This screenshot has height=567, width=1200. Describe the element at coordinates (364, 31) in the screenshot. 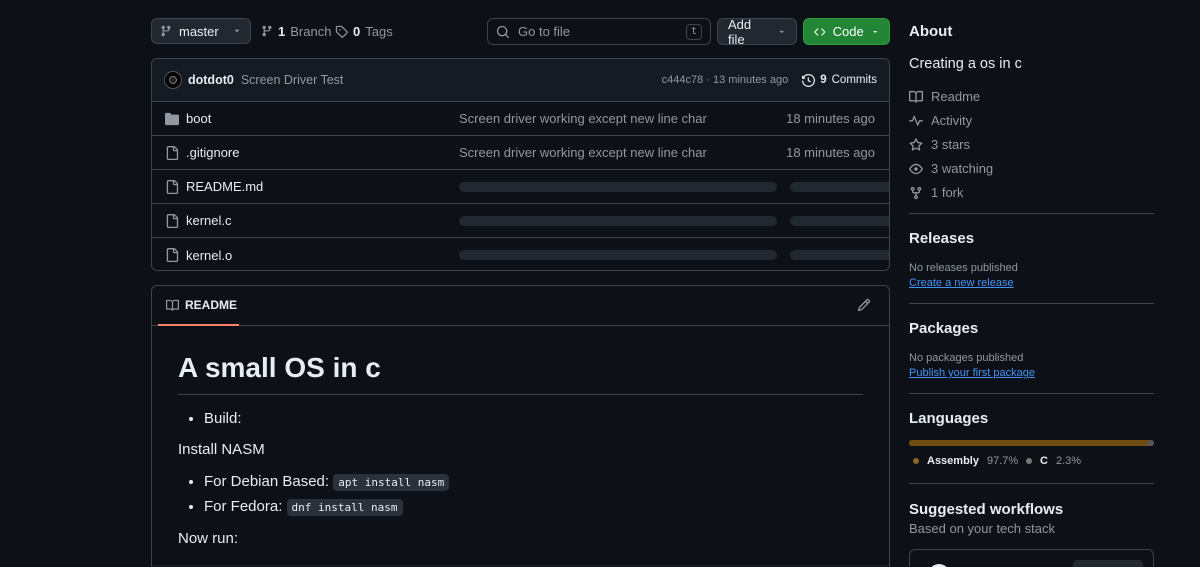

I see `tags-link: 0 Tags` at that location.